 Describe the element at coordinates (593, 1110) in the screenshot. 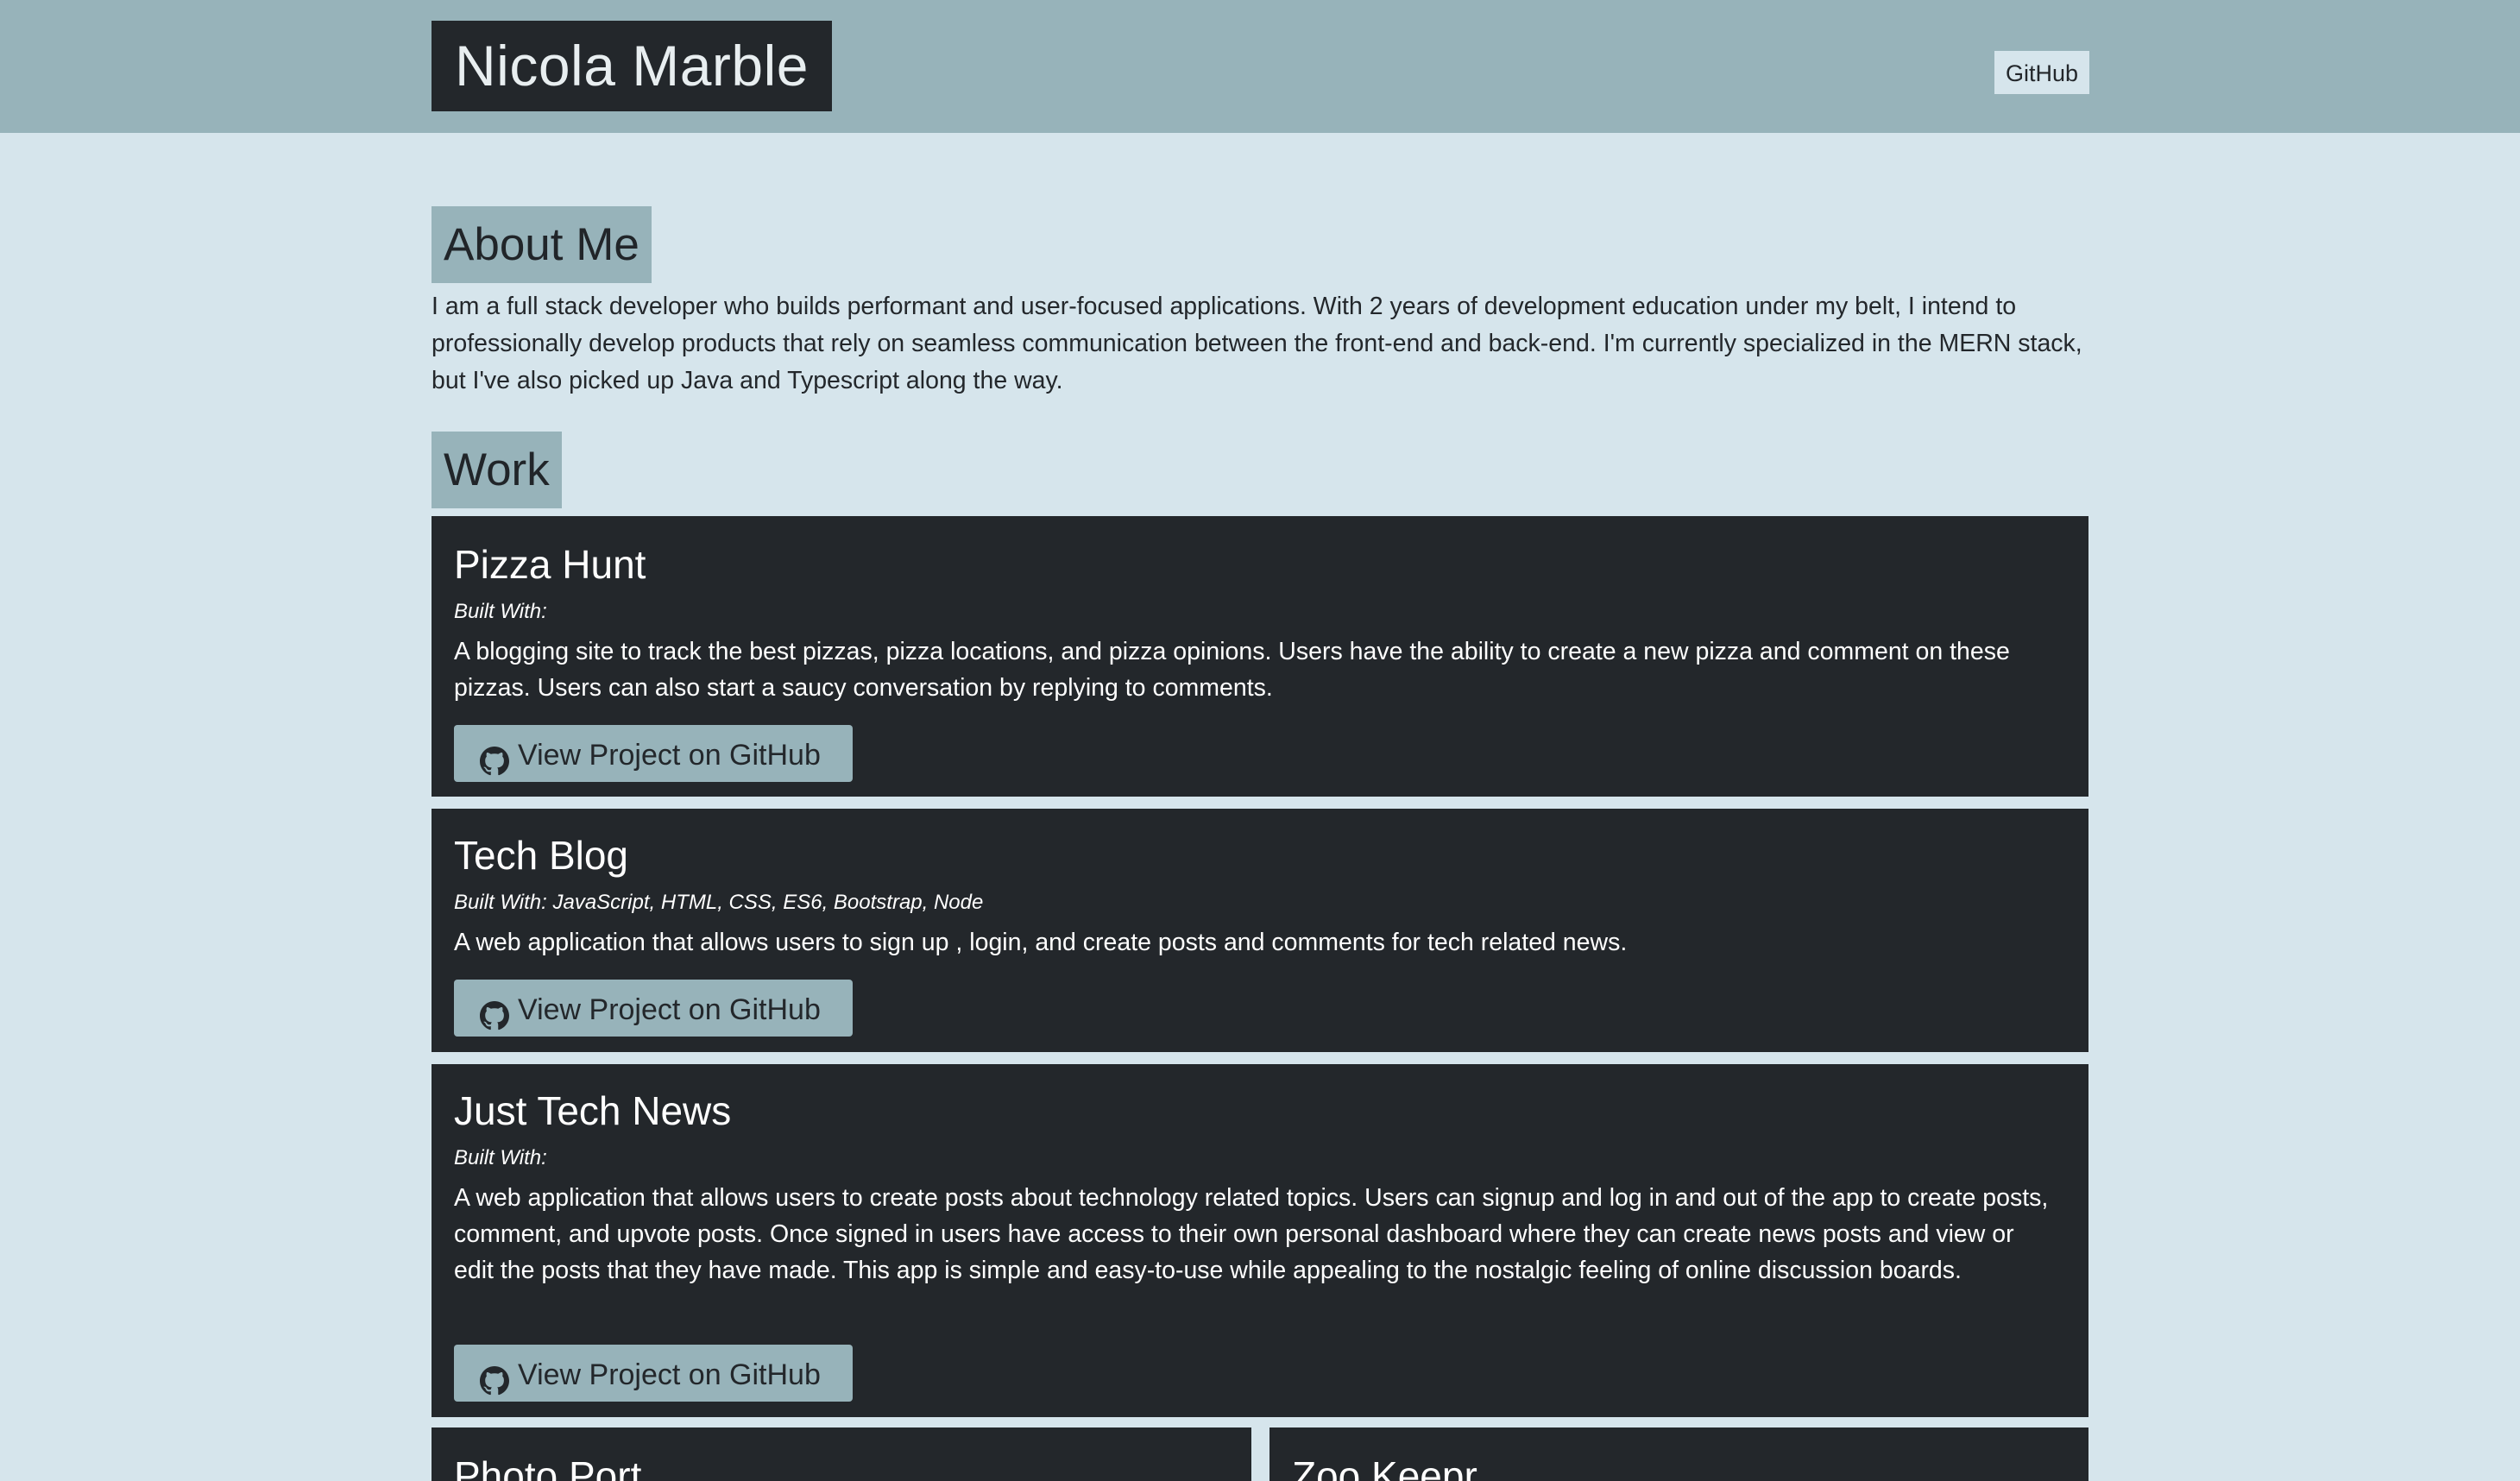

I see `project-title: Just Tech News` at that location.